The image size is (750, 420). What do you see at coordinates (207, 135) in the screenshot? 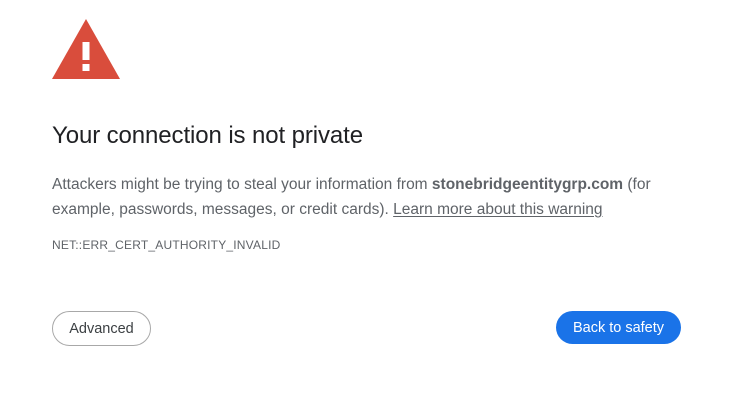
I see `page-title: Your connection is not private` at bounding box center [207, 135].